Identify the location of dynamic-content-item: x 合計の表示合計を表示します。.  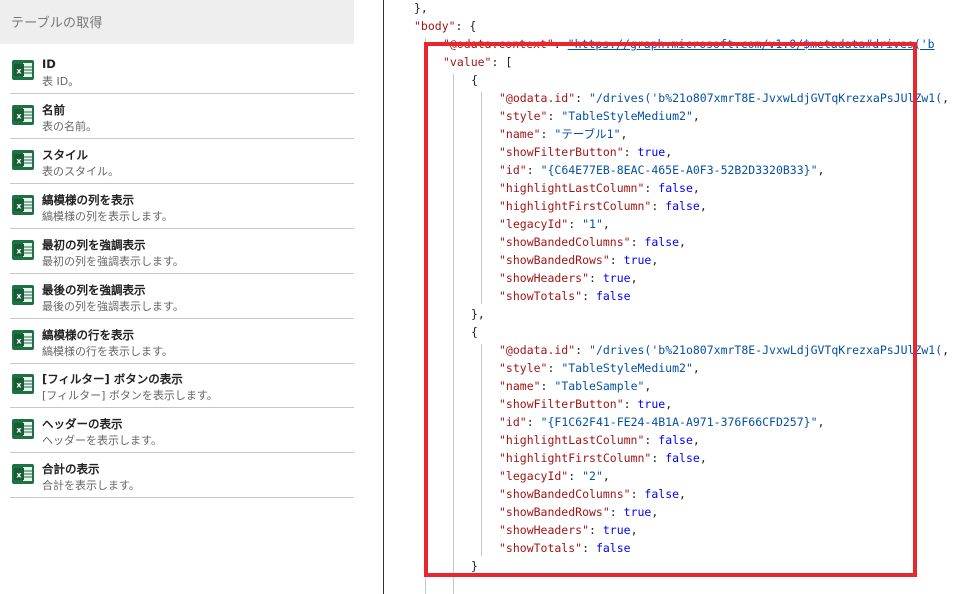
(182, 475).